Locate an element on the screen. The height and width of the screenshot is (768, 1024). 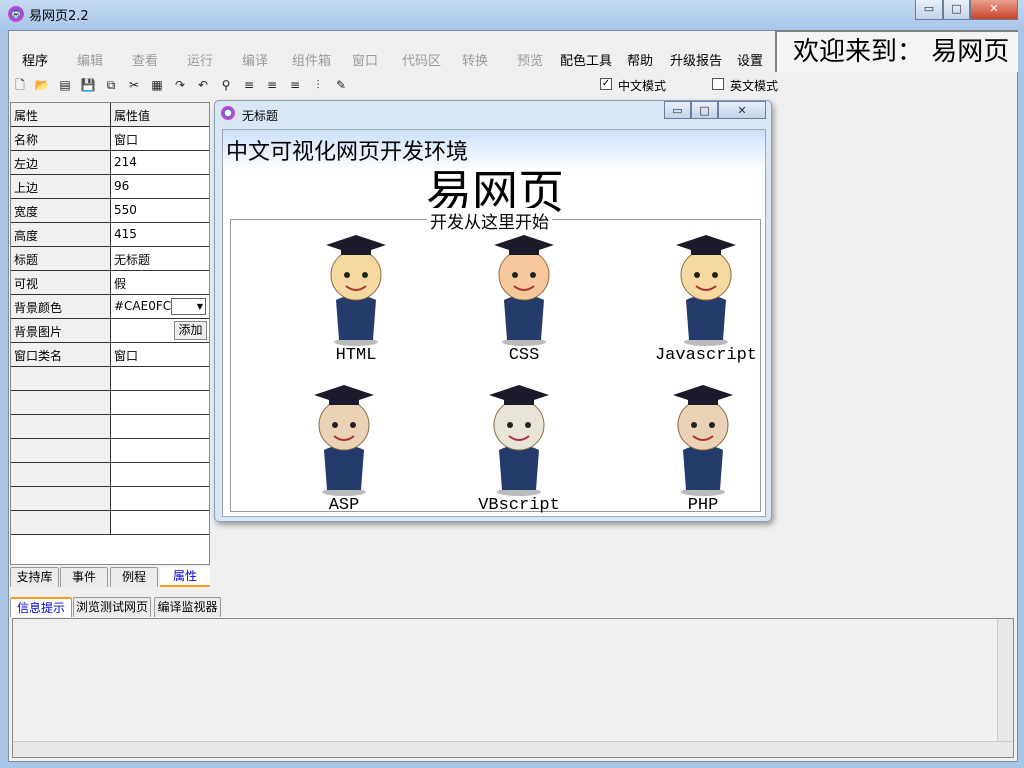
figure-label: CSS is located at coordinates (524, 355).